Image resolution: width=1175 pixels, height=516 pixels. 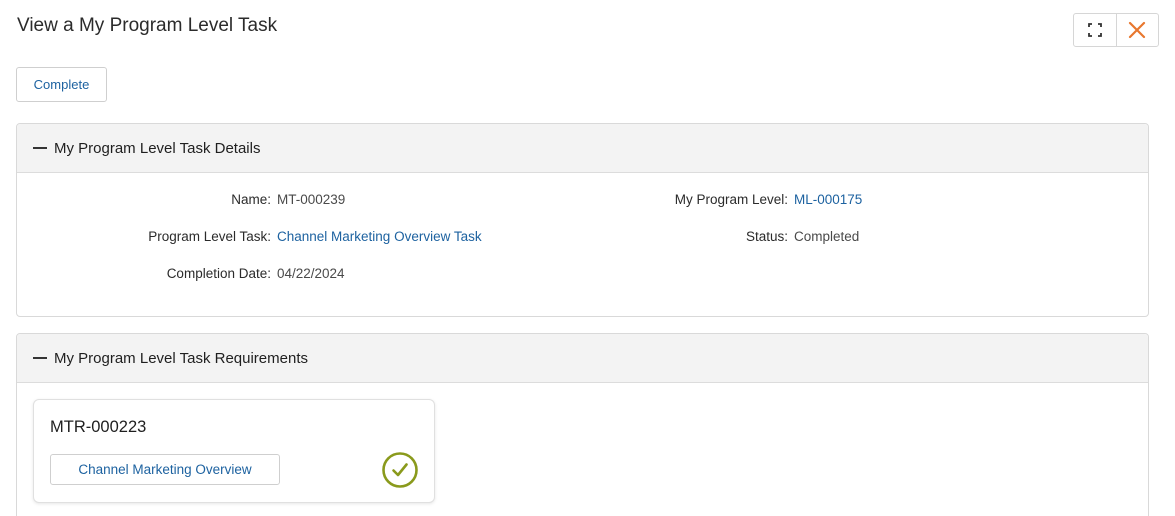 What do you see at coordinates (147, 25) in the screenshot?
I see `page-title: View a My Program Level Task` at bounding box center [147, 25].